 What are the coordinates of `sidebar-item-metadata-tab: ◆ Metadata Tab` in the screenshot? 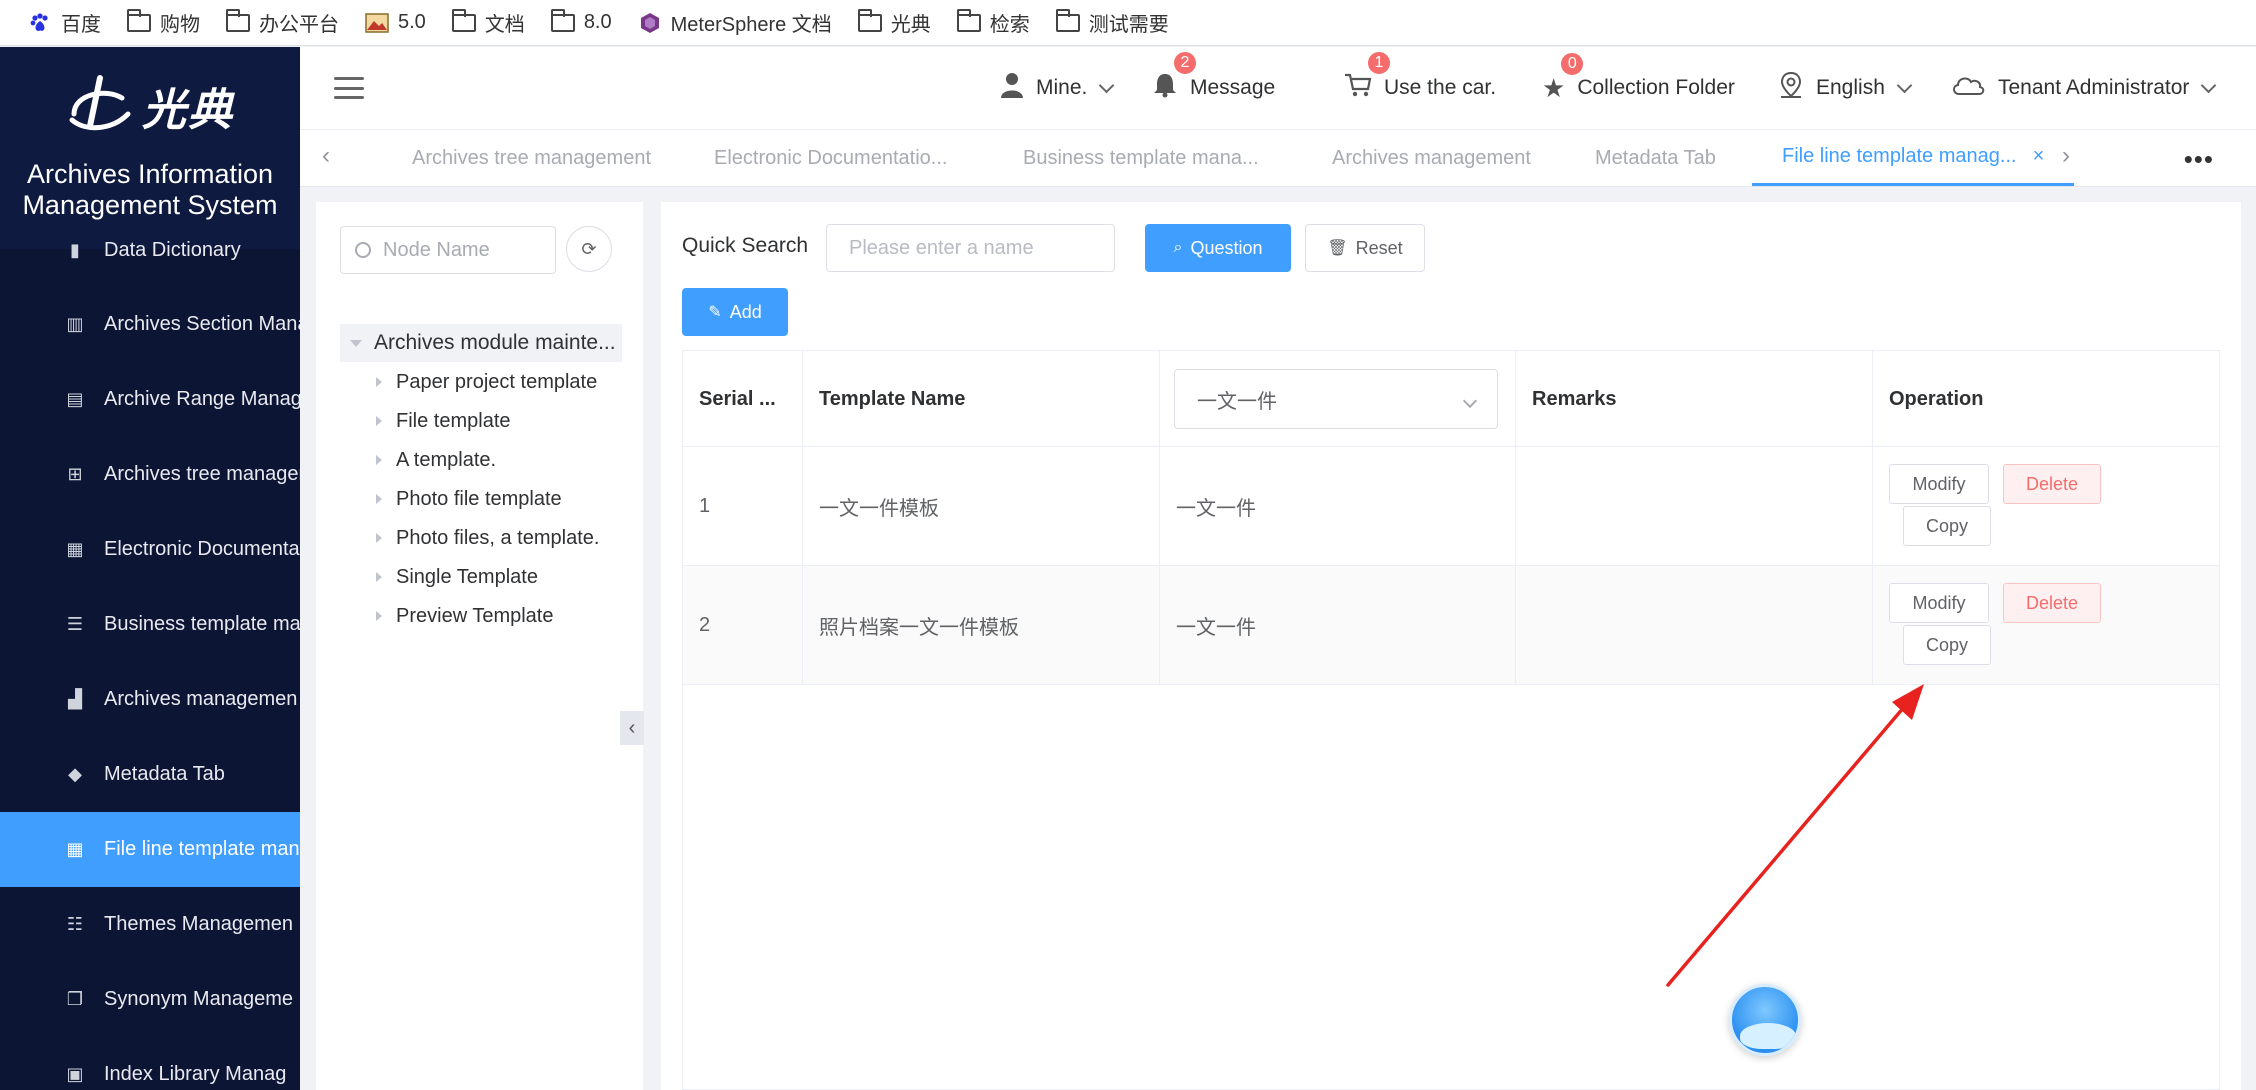 It's located at (150, 774).